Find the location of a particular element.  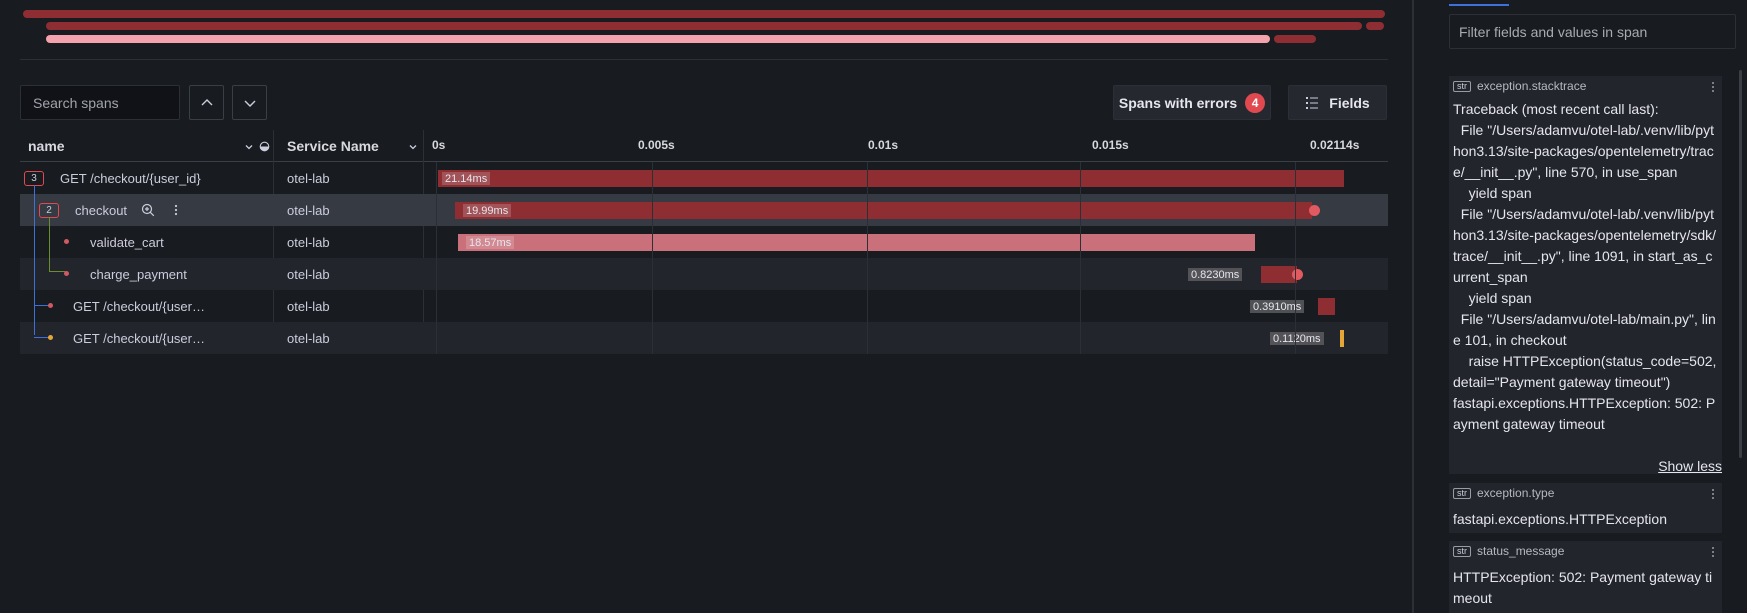

active-tab-indicator is located at coordinates (1479, 5).